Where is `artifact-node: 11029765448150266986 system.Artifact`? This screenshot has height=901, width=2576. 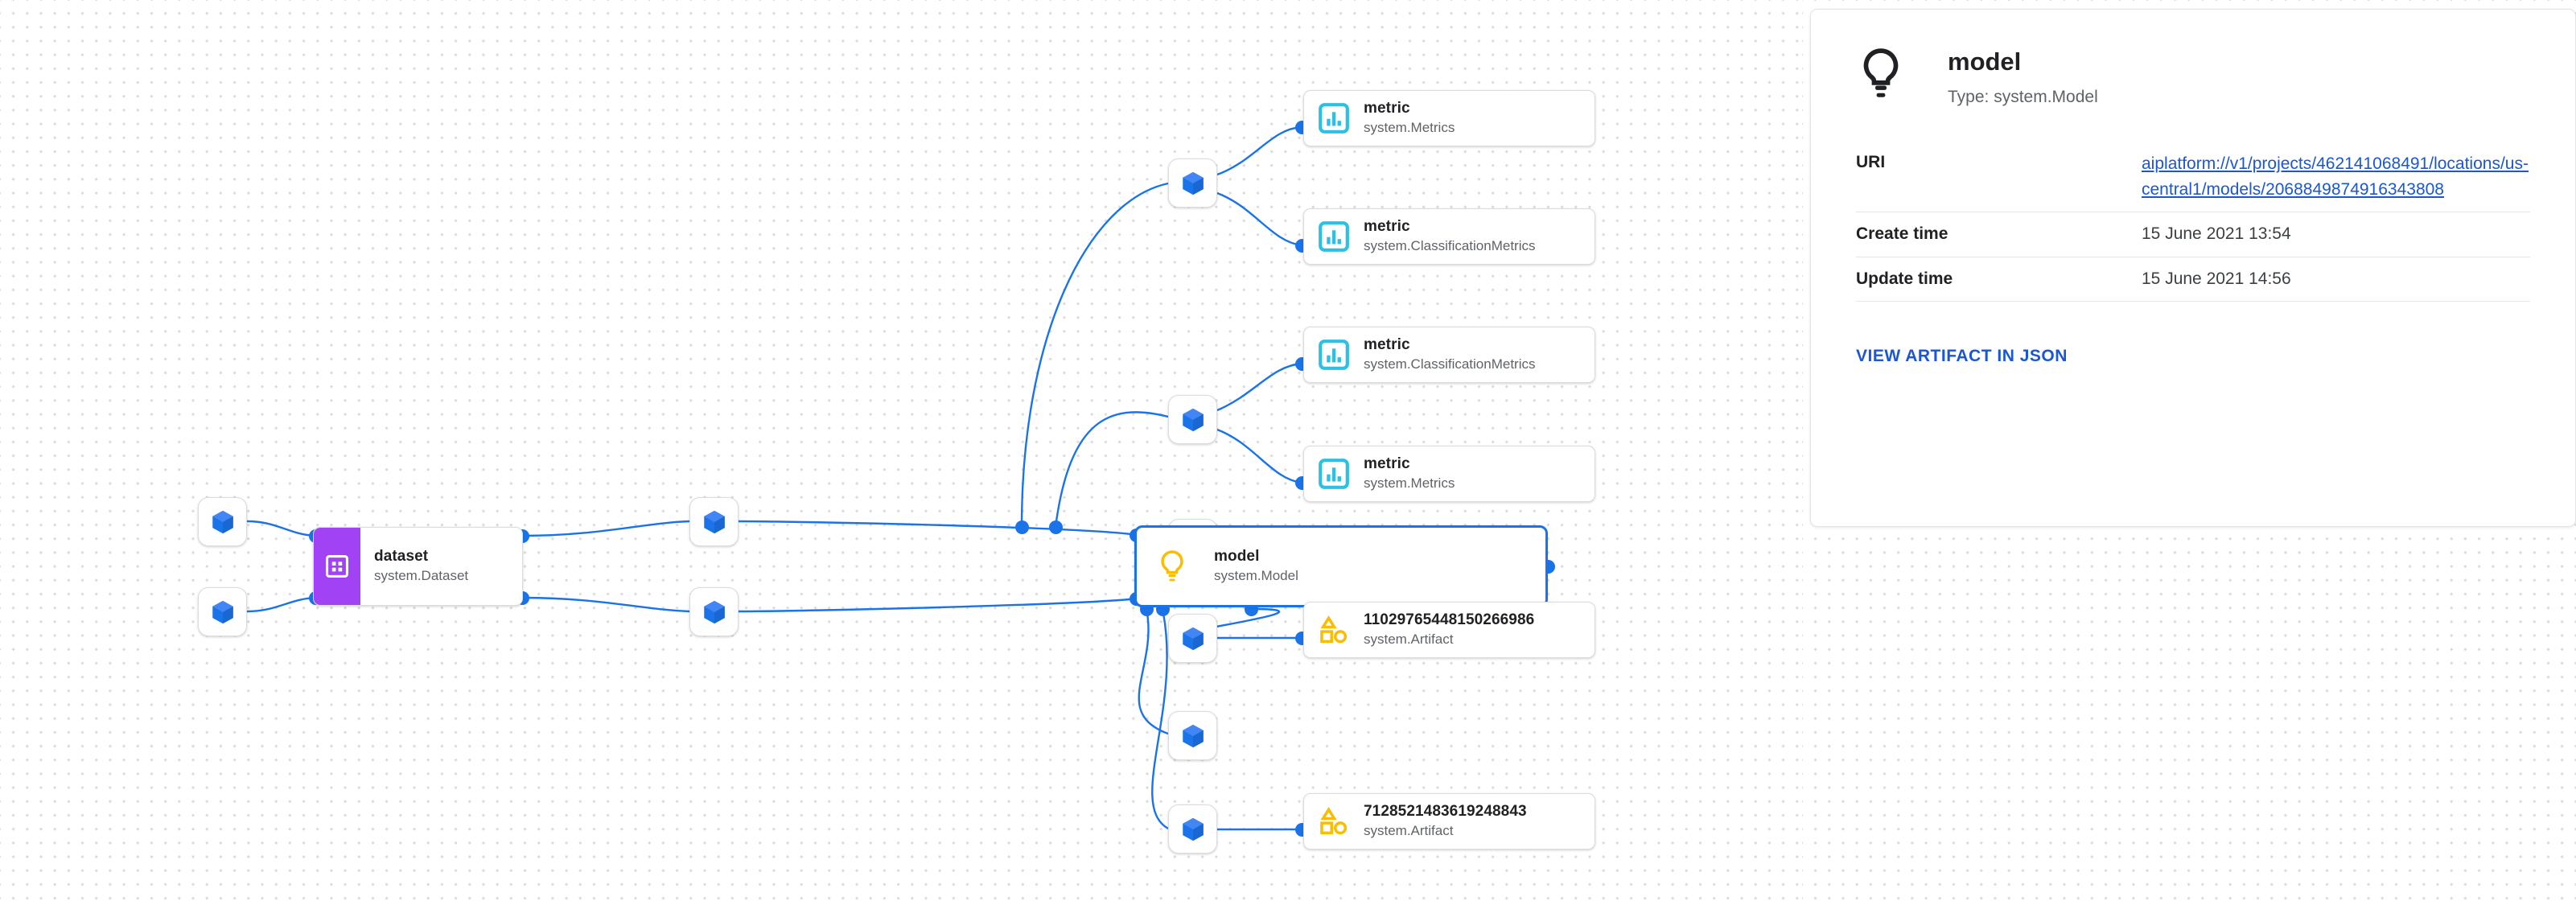 artifact-node: 11029765448150266986 system.Artifact is located at coordinates (1449, 630).